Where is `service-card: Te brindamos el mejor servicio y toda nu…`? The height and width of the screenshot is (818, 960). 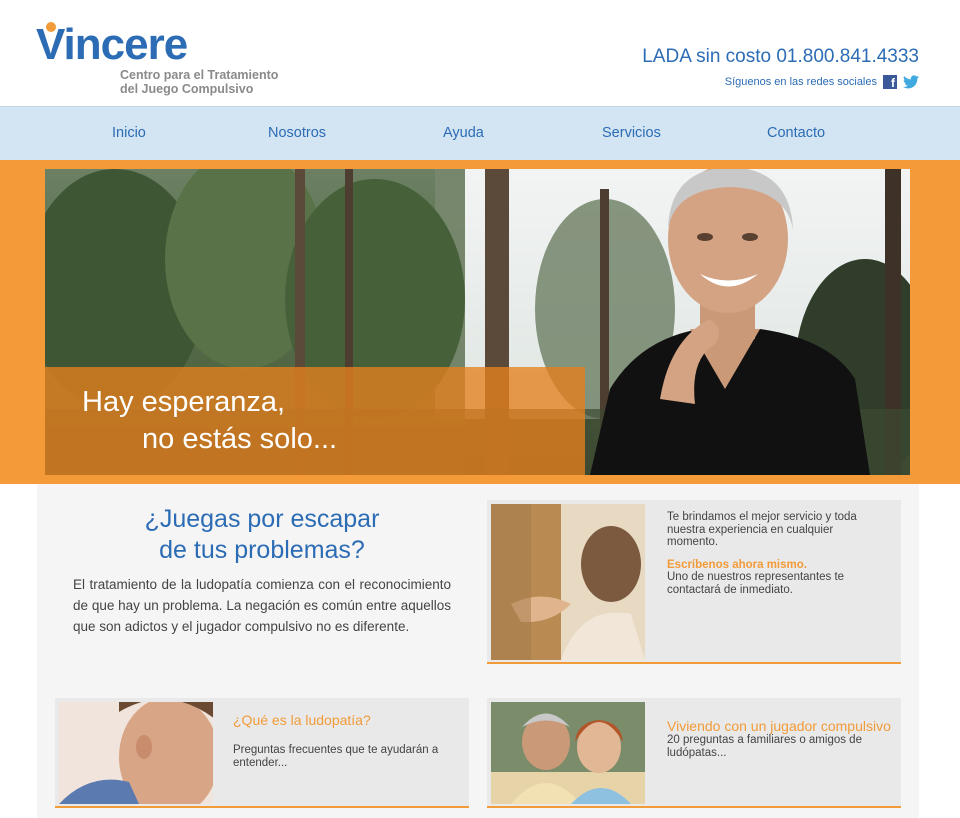 service-card: Te brindamos el mejor servicio y toda nu… is located at coordinates (694, 582).